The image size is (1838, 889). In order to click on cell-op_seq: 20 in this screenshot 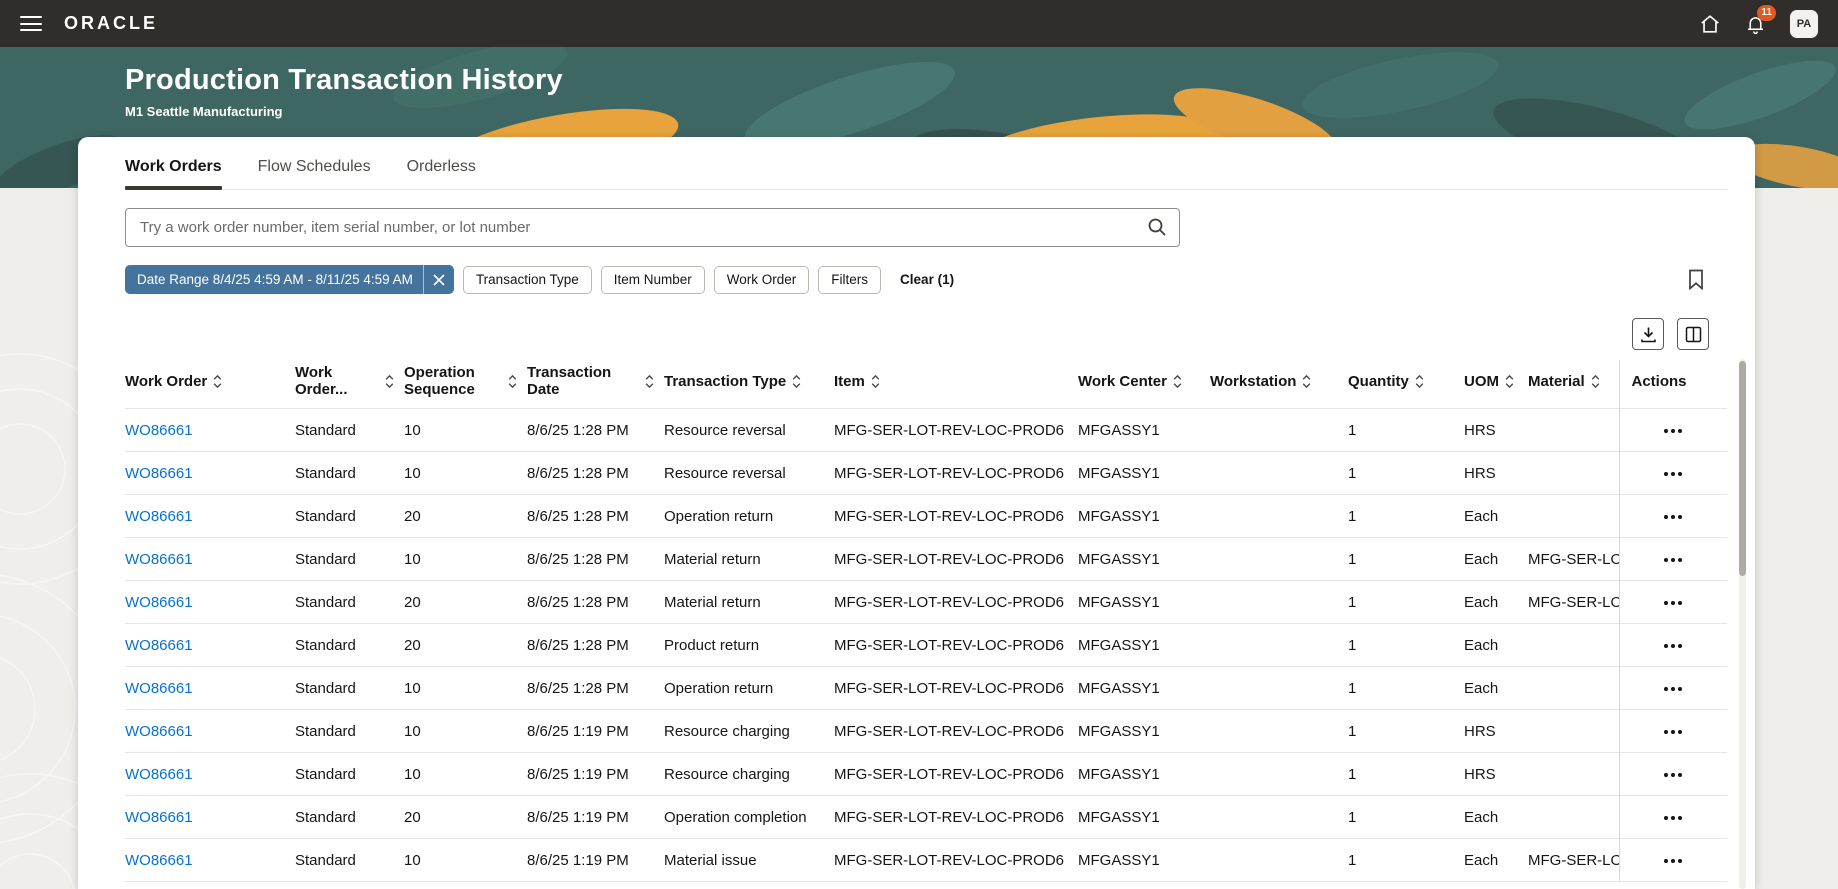, I will do `click(465, 602)`.